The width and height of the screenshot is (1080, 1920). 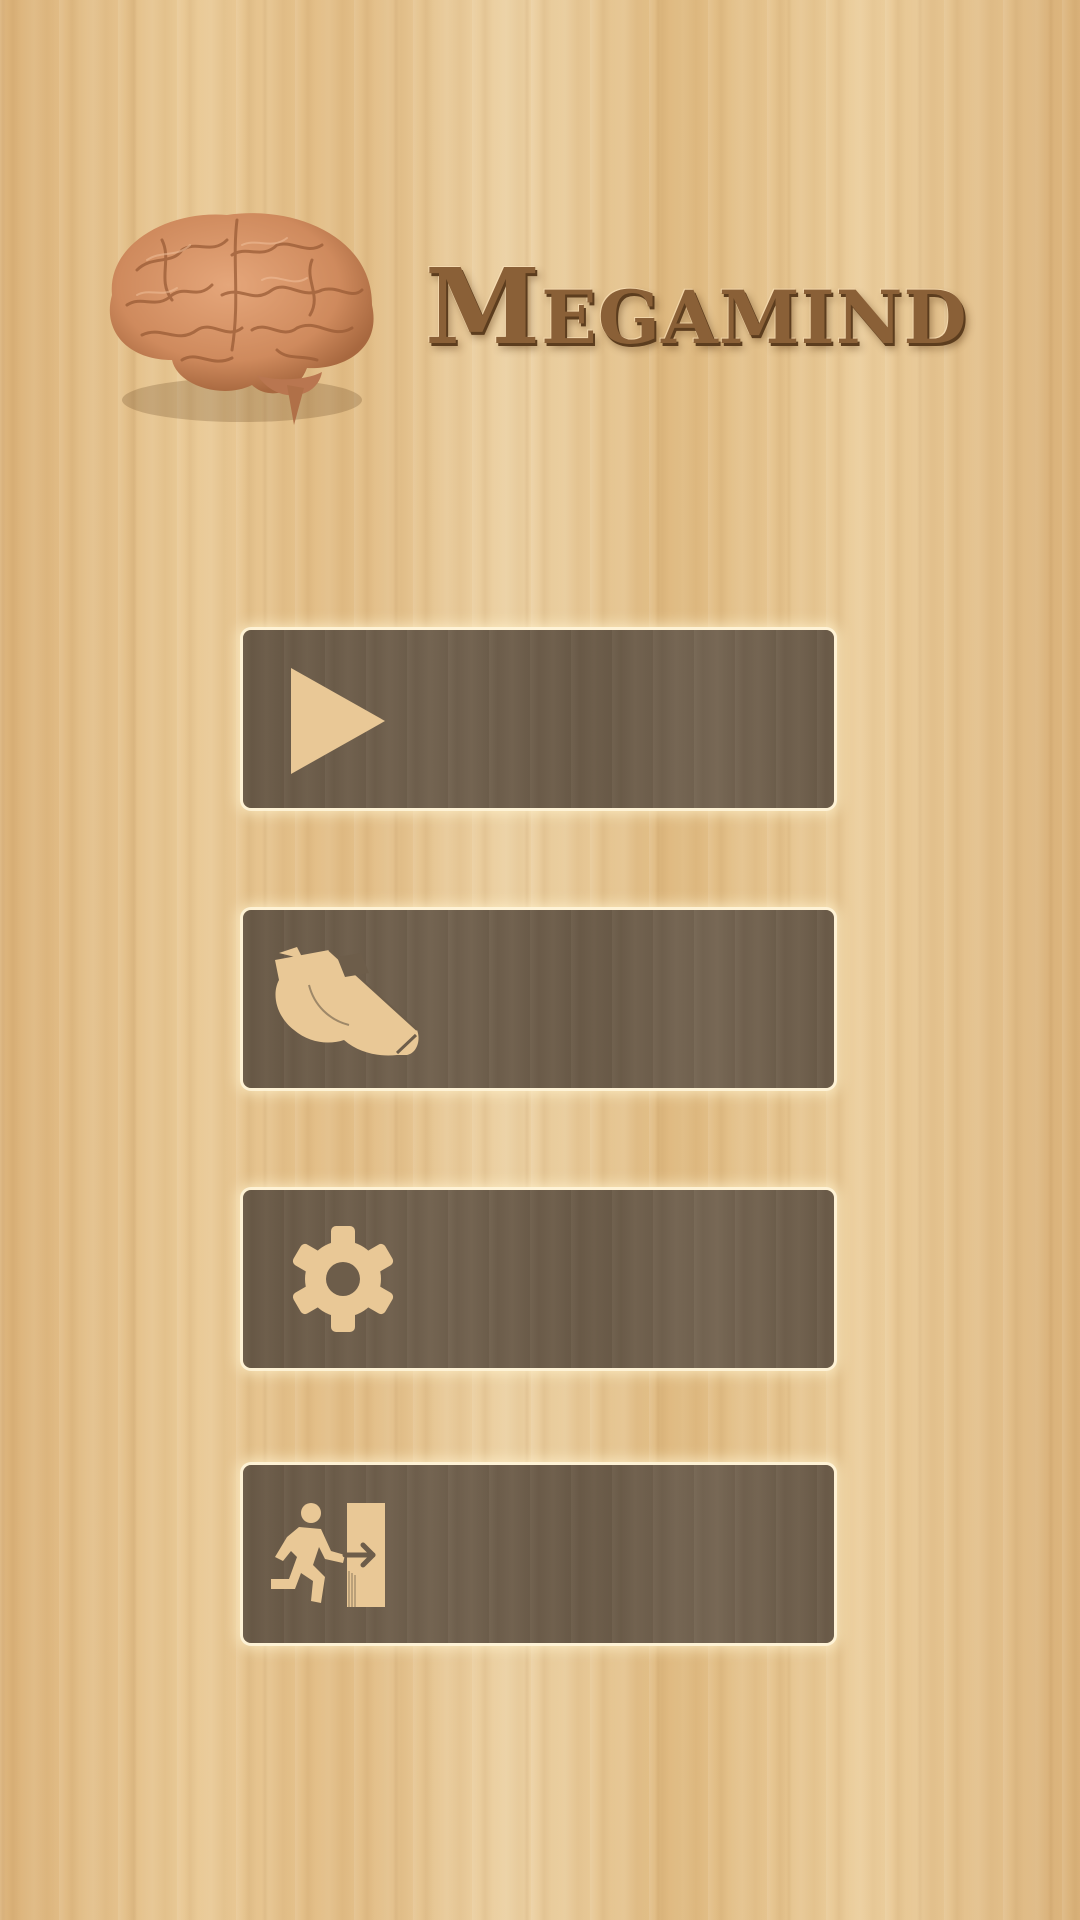 I want to click on settings-button, so click(x=538, y=1279).